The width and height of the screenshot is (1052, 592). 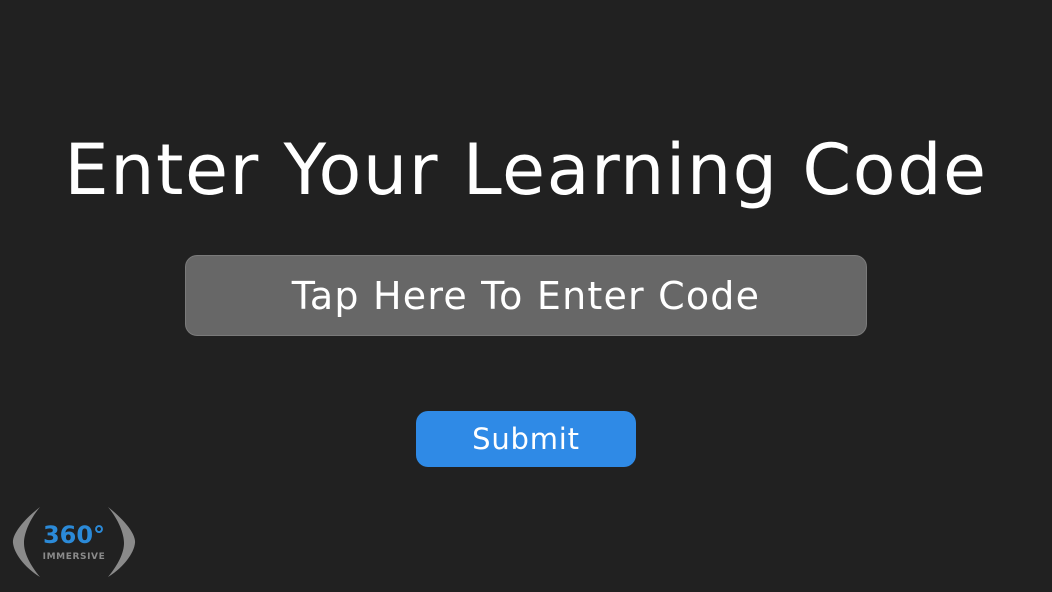 I want to click on code-field-placeholder: Tap Here To Enter Code, so click(x=526, y=295).